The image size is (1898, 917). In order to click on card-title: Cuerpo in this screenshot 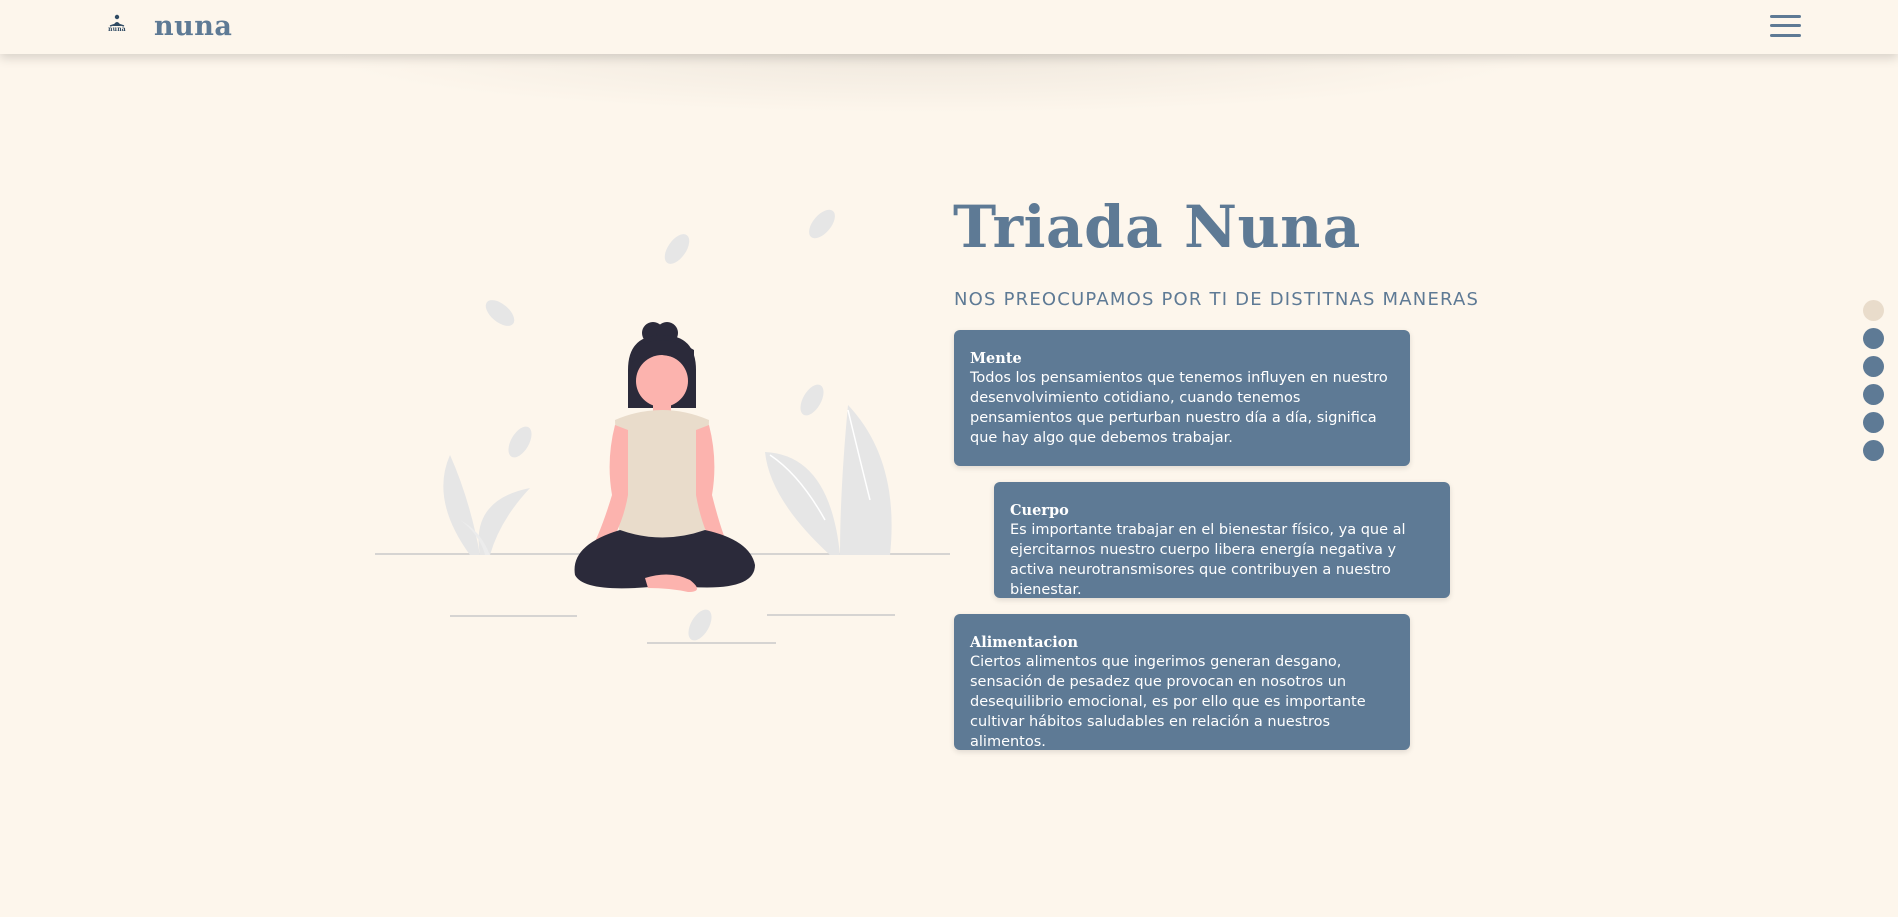, I will do `click(1039, 510)`.